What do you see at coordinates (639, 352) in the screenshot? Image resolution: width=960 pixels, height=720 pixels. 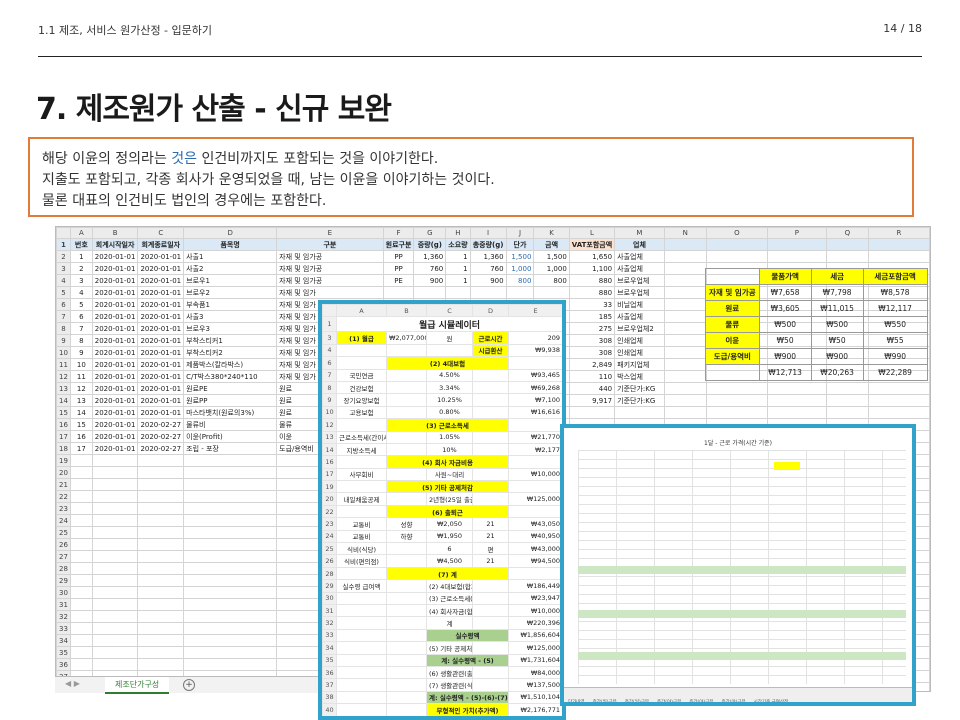 I see `table-cell: 인쇄업체` at bounding box center [639, 352].